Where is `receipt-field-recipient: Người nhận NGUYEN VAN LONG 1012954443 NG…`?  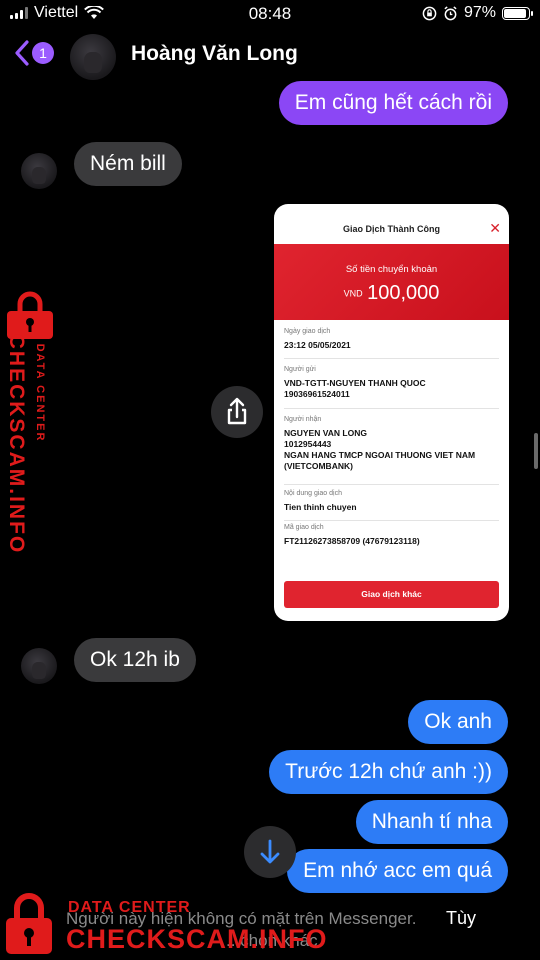
receipt-field-recipient: Người nhận NGUYEN VAN LONG 1012954443 NG… is located at coordinates (391, 450).